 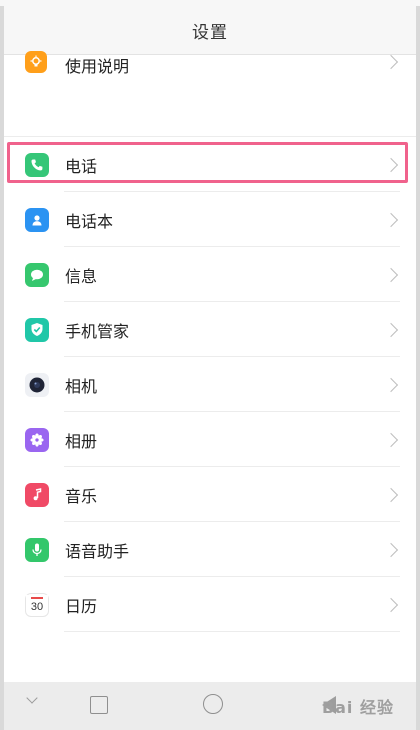 I want to click on settings-item-messages: 信息, so click(x=210, y=274).